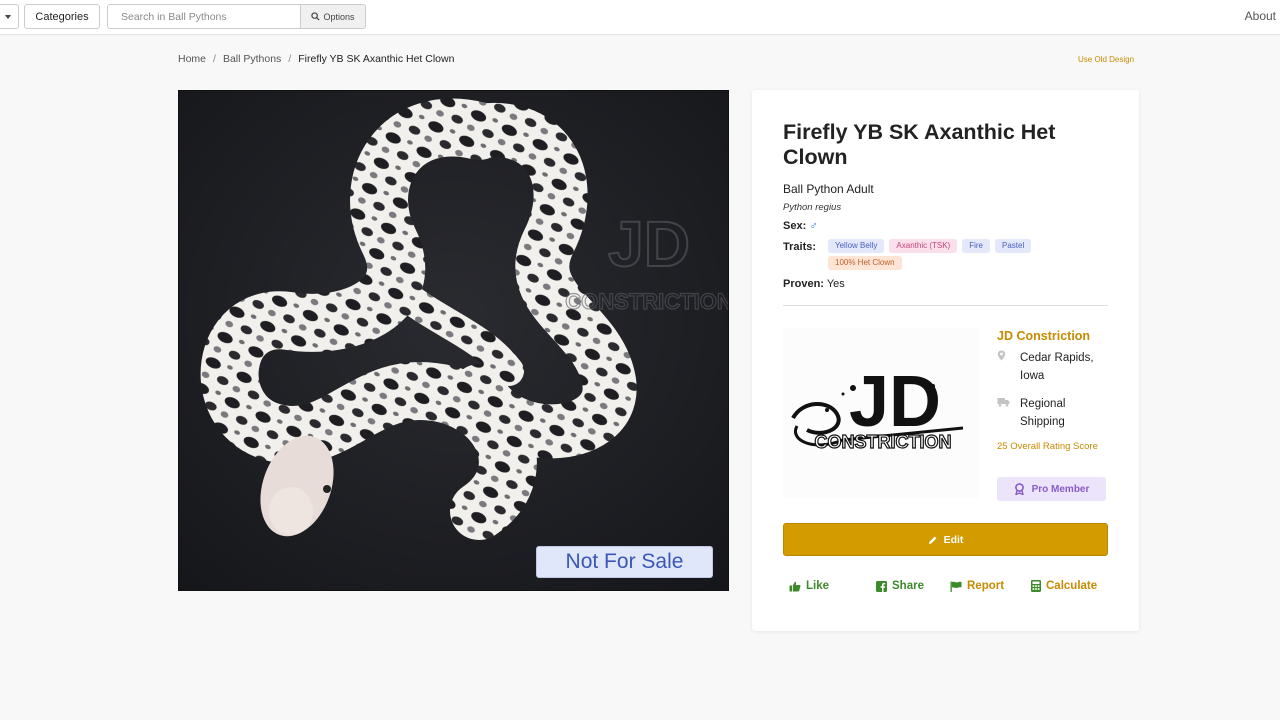  I want to click on watermark-constriction: CONSTRICTION, so click(647, 301).